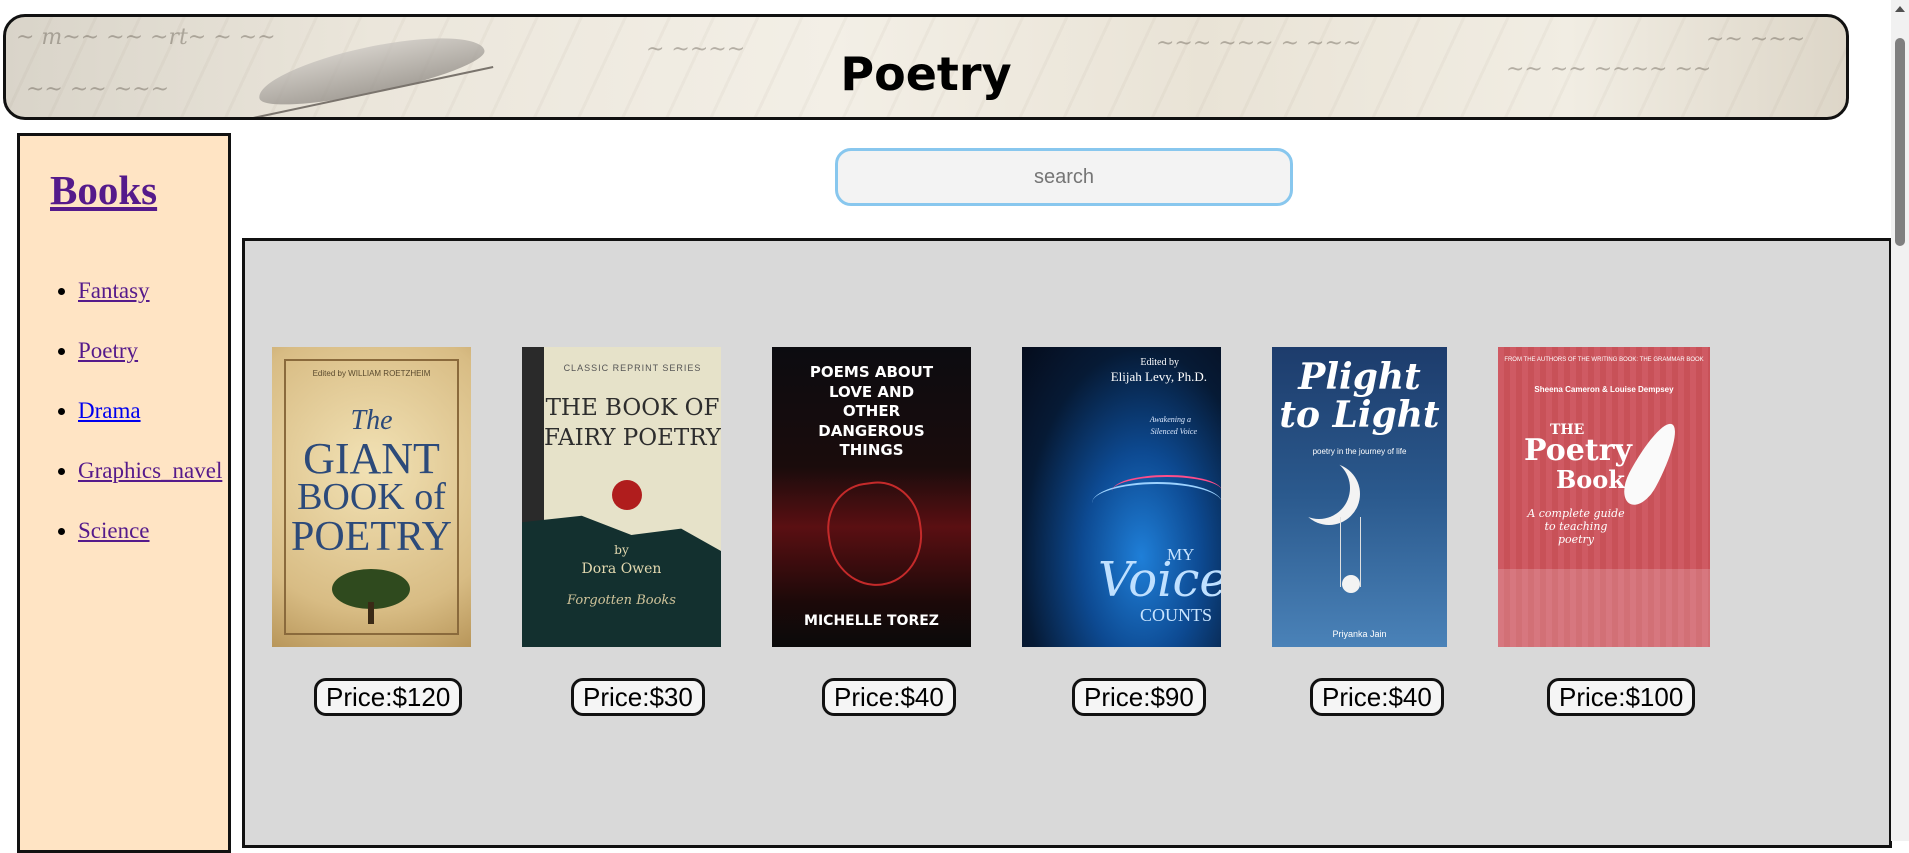  Describe the element at coordinates (1176, 615) in the screenshot. I see `cover-title-line: COUNTS` at that location.